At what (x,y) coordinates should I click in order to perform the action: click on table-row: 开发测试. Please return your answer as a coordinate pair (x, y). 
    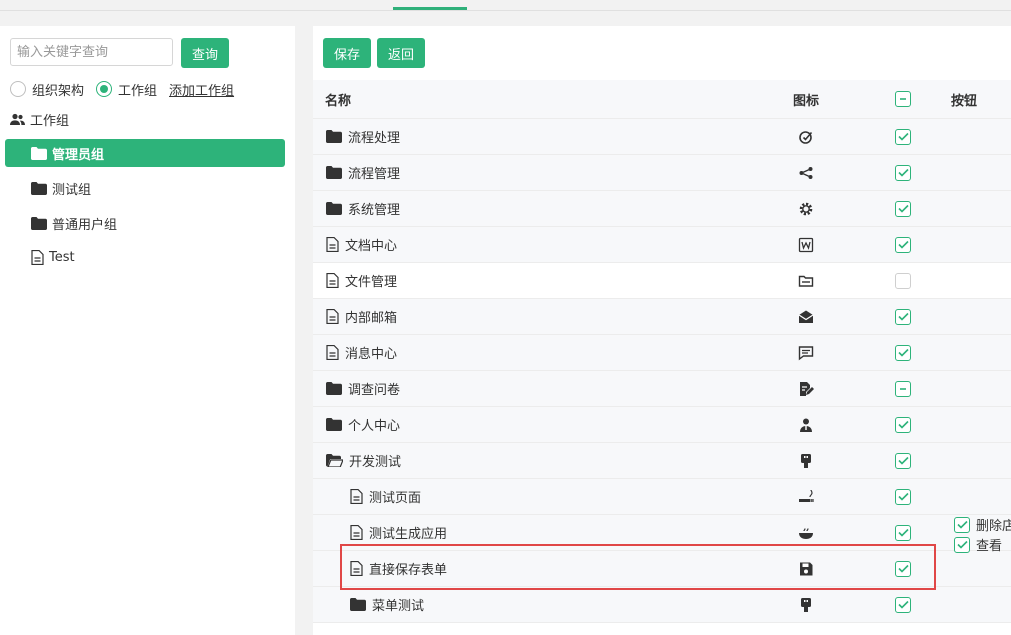
    Looking at the image, I should click on (662, 461).